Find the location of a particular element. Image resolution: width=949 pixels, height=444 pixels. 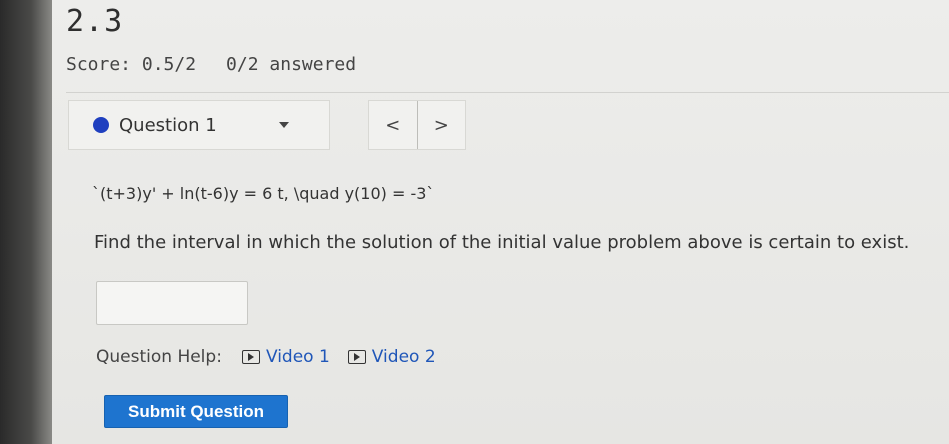

previous-question-button: < is located at coordinates (393, 125).